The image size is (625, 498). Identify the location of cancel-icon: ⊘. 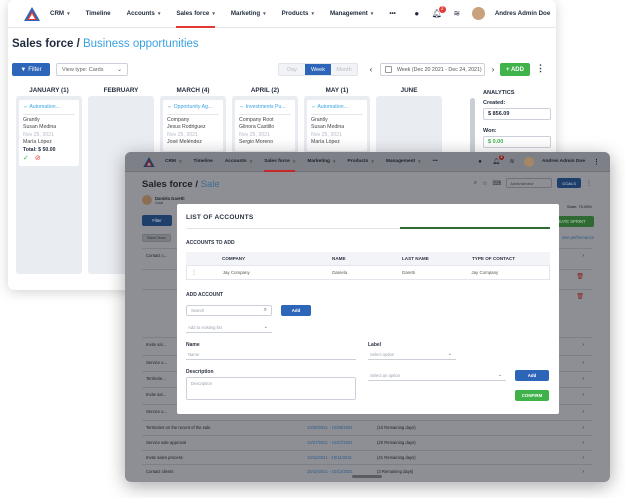
(38, 159).